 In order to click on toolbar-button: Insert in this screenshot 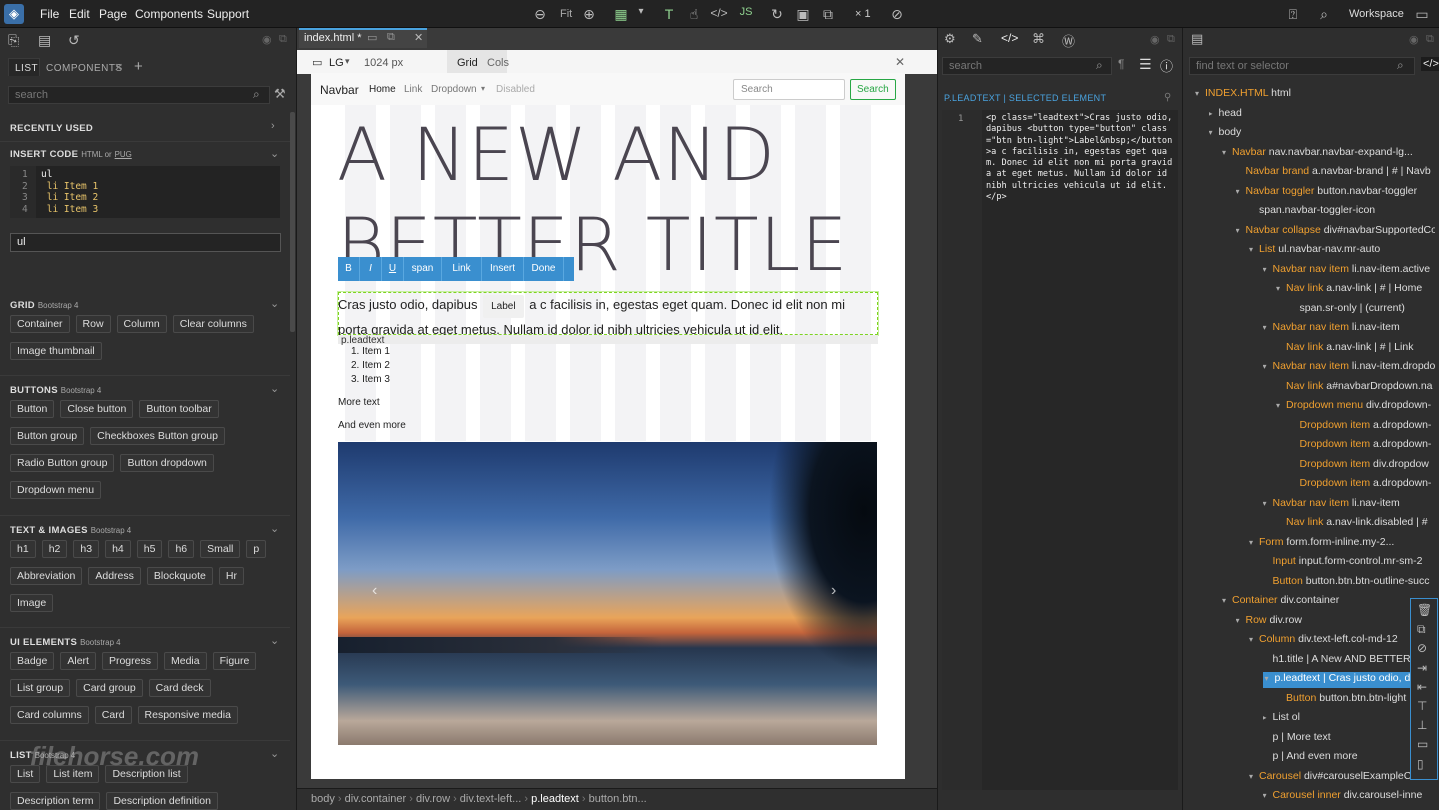, I will do `click(503, 269)`.